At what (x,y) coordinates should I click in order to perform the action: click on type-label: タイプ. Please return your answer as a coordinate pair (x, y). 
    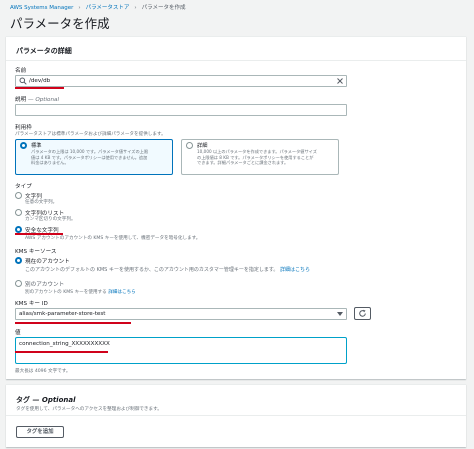
    Looking at the image, I should click on (23, 187).